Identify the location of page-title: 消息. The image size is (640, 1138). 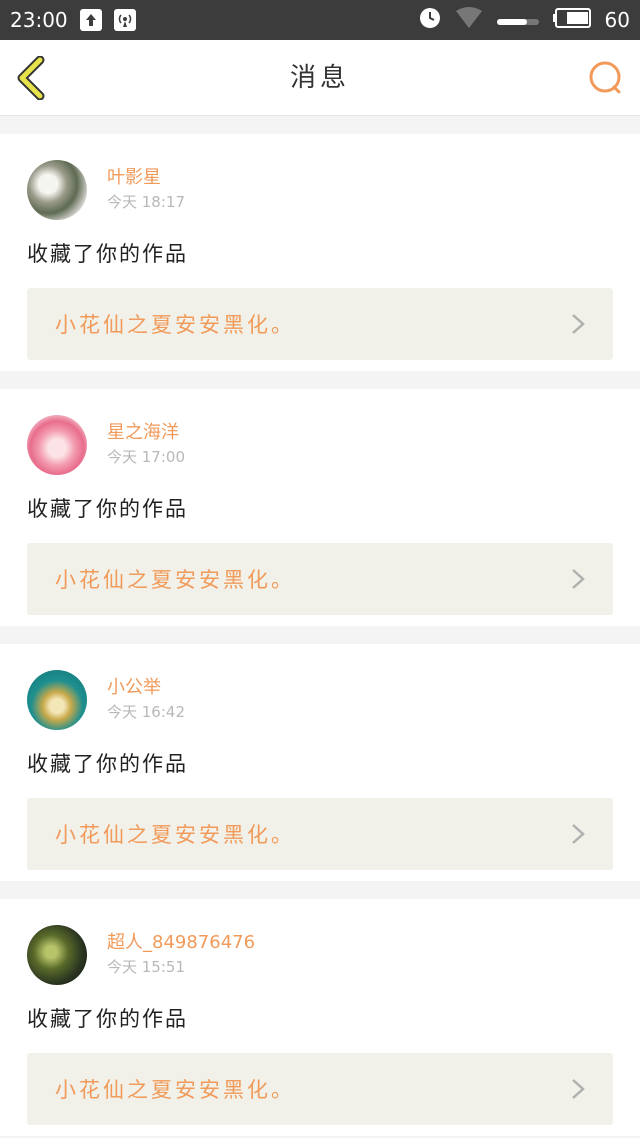
(319, 78).